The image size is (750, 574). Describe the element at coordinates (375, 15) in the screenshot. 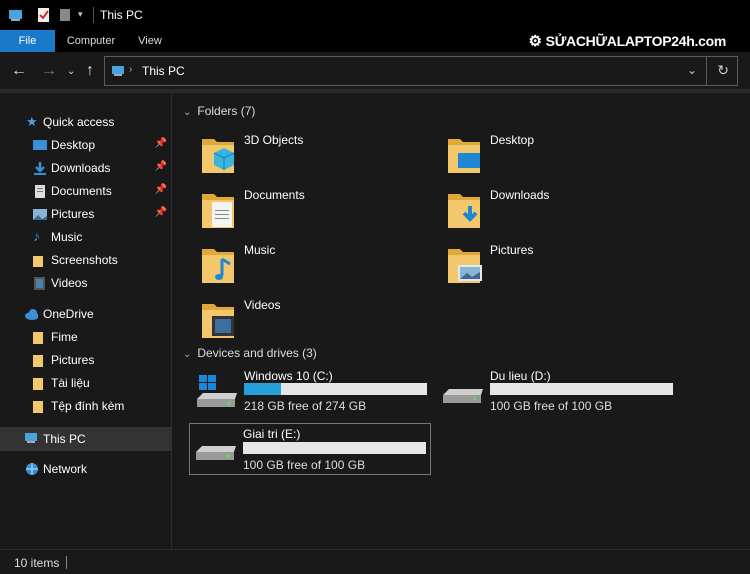

I see `title-bar: ▾ This PC` at that location.